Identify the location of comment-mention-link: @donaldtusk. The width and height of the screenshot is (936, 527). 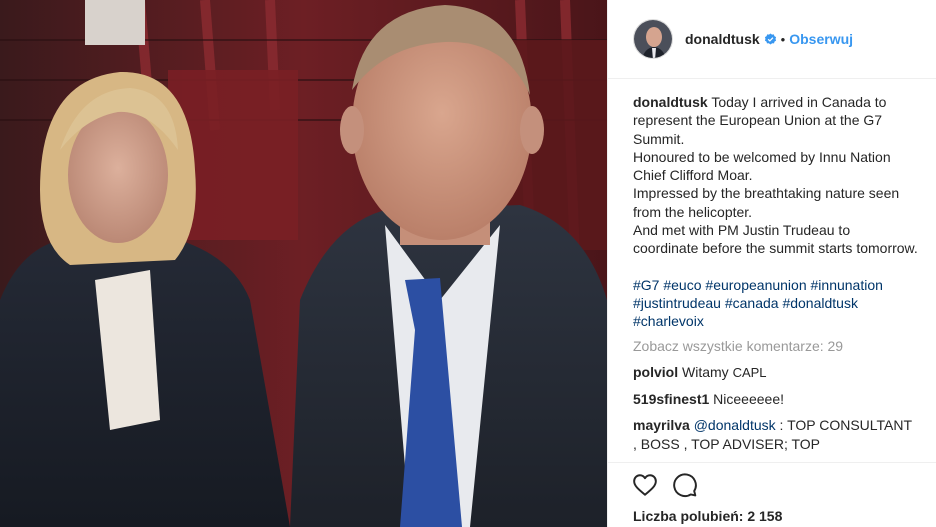
(735, 425).